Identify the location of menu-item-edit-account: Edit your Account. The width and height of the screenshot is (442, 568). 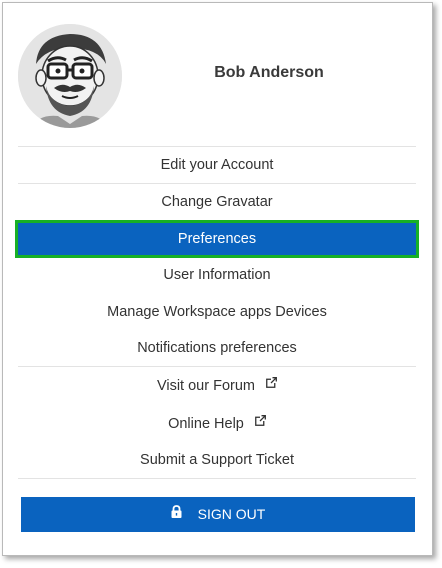
(217, 165).